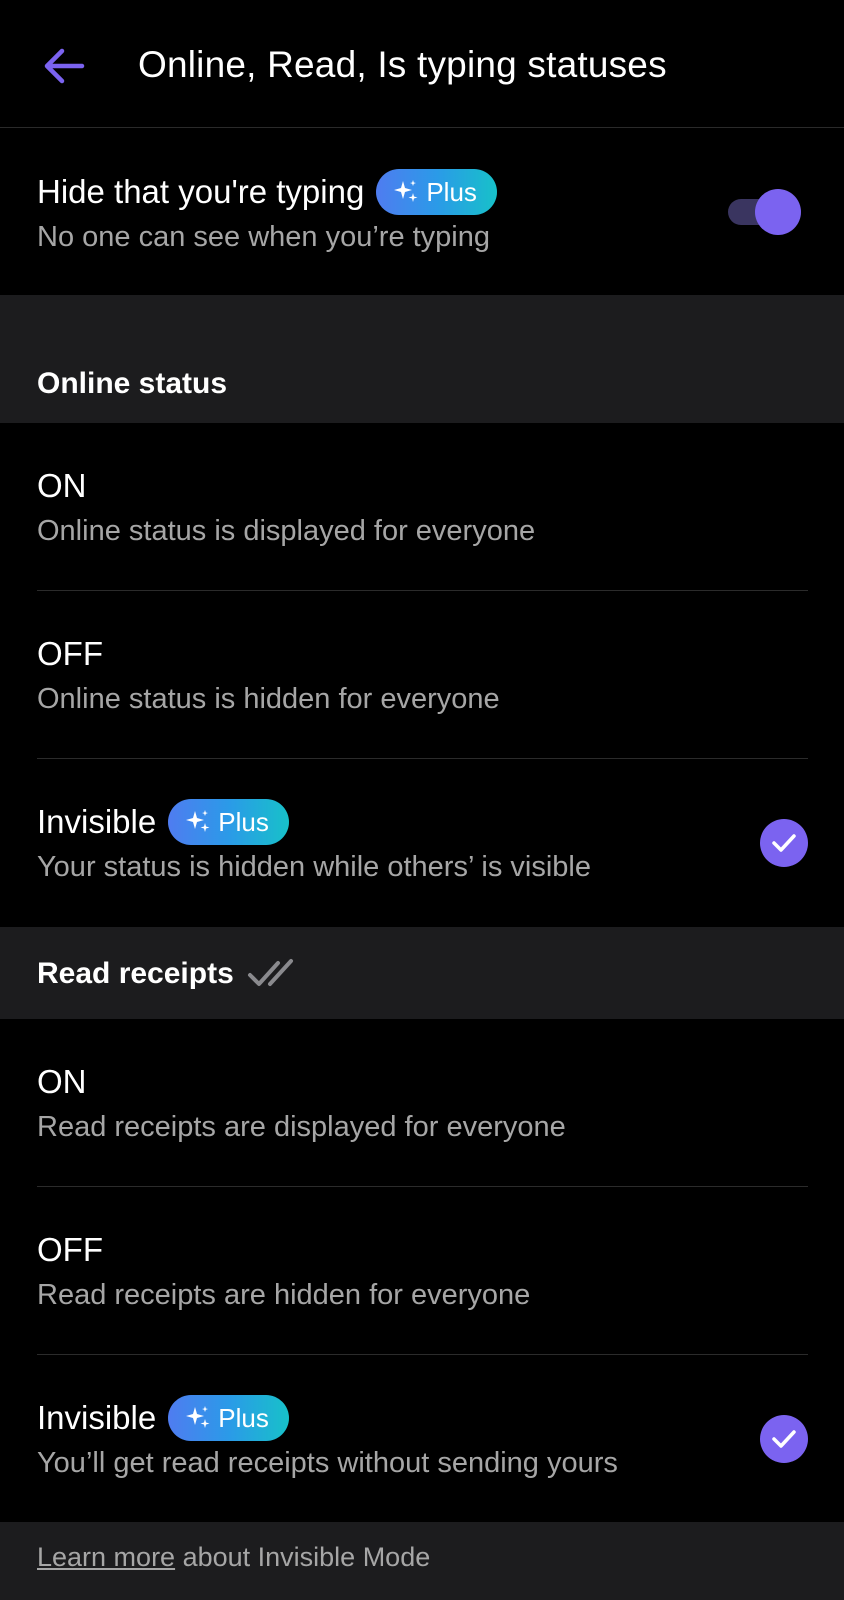 The height and width of the screenshot is (1600, 844). What do you see at coordinates (402, 64) in the screenshot?
I see `page-title: Online, Read, Is typing statuses` at bounding box center [402, 64].